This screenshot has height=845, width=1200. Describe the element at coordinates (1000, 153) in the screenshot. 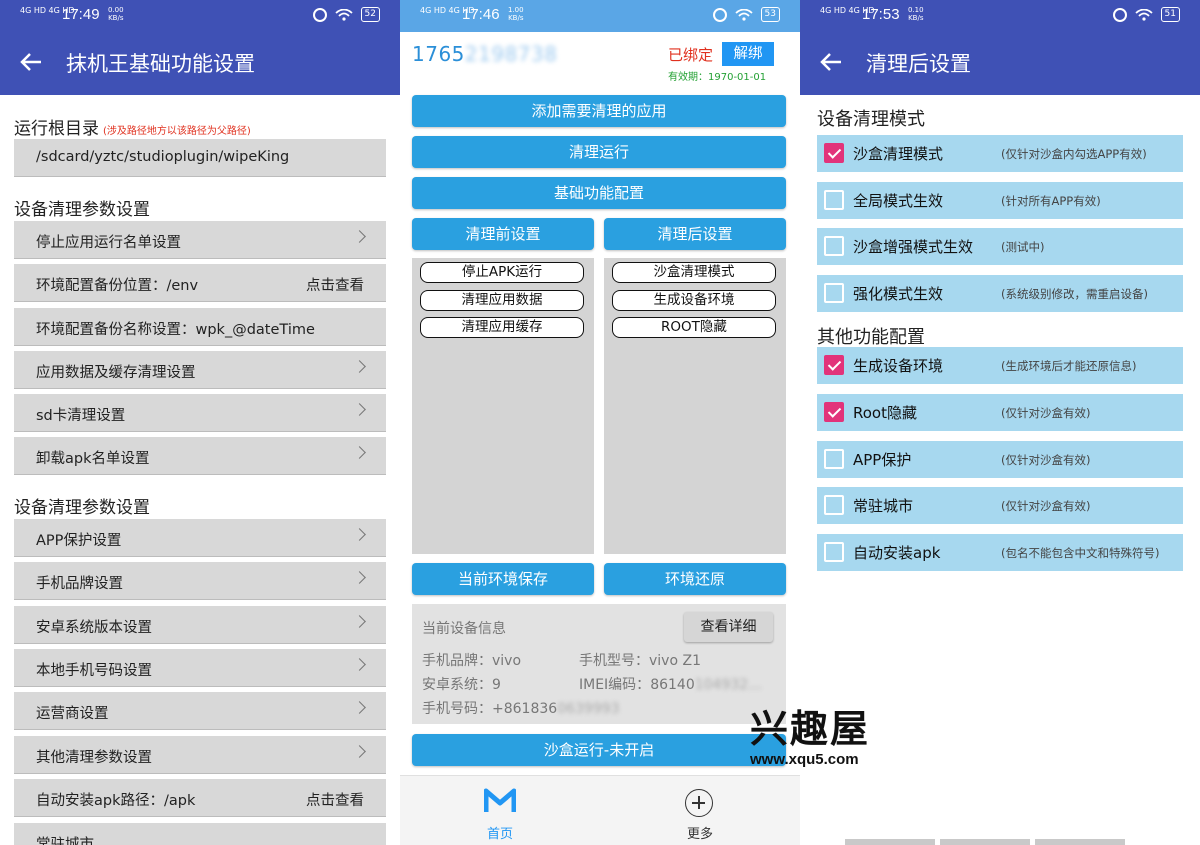

I see `option-row: 沙盒清理模式 (仅针对沙盒内勾选APP有效)` at that location.